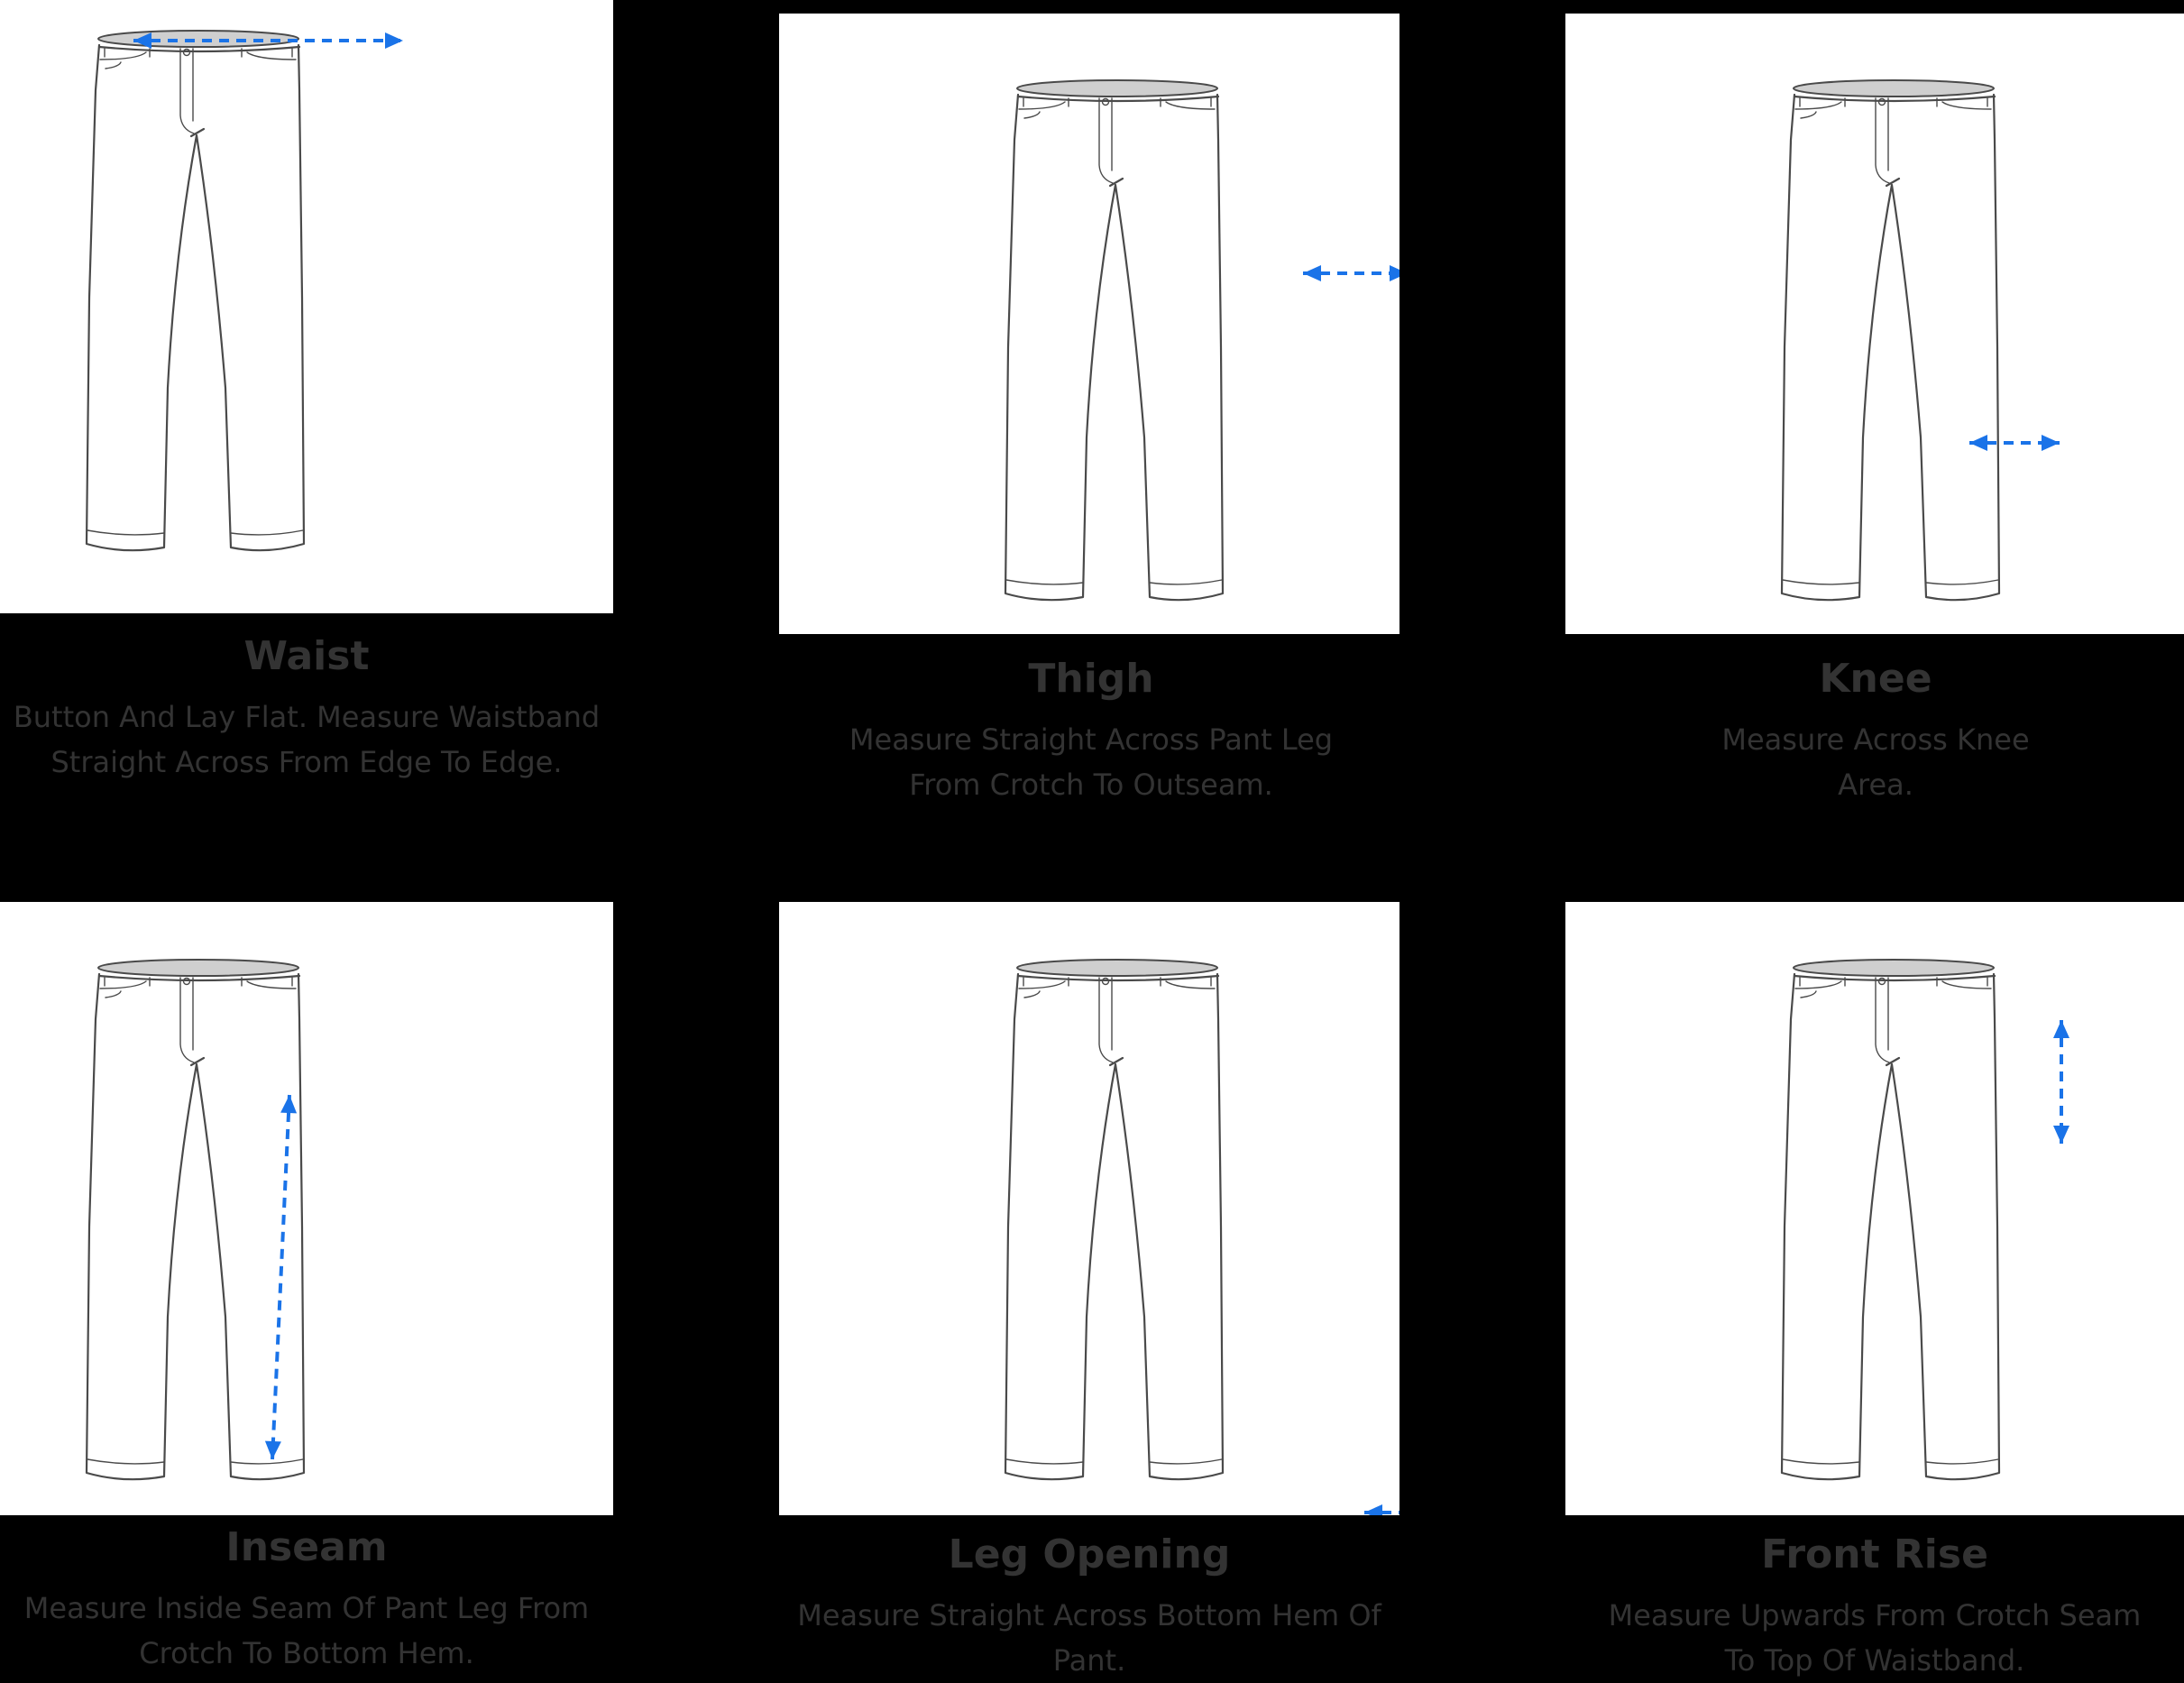 The width and height of the screenshot is (2184, 1683). Describe the element at coordinates (1874, 1554) in the screenshot. I see `front-rise-title: Front Rise` at that location.